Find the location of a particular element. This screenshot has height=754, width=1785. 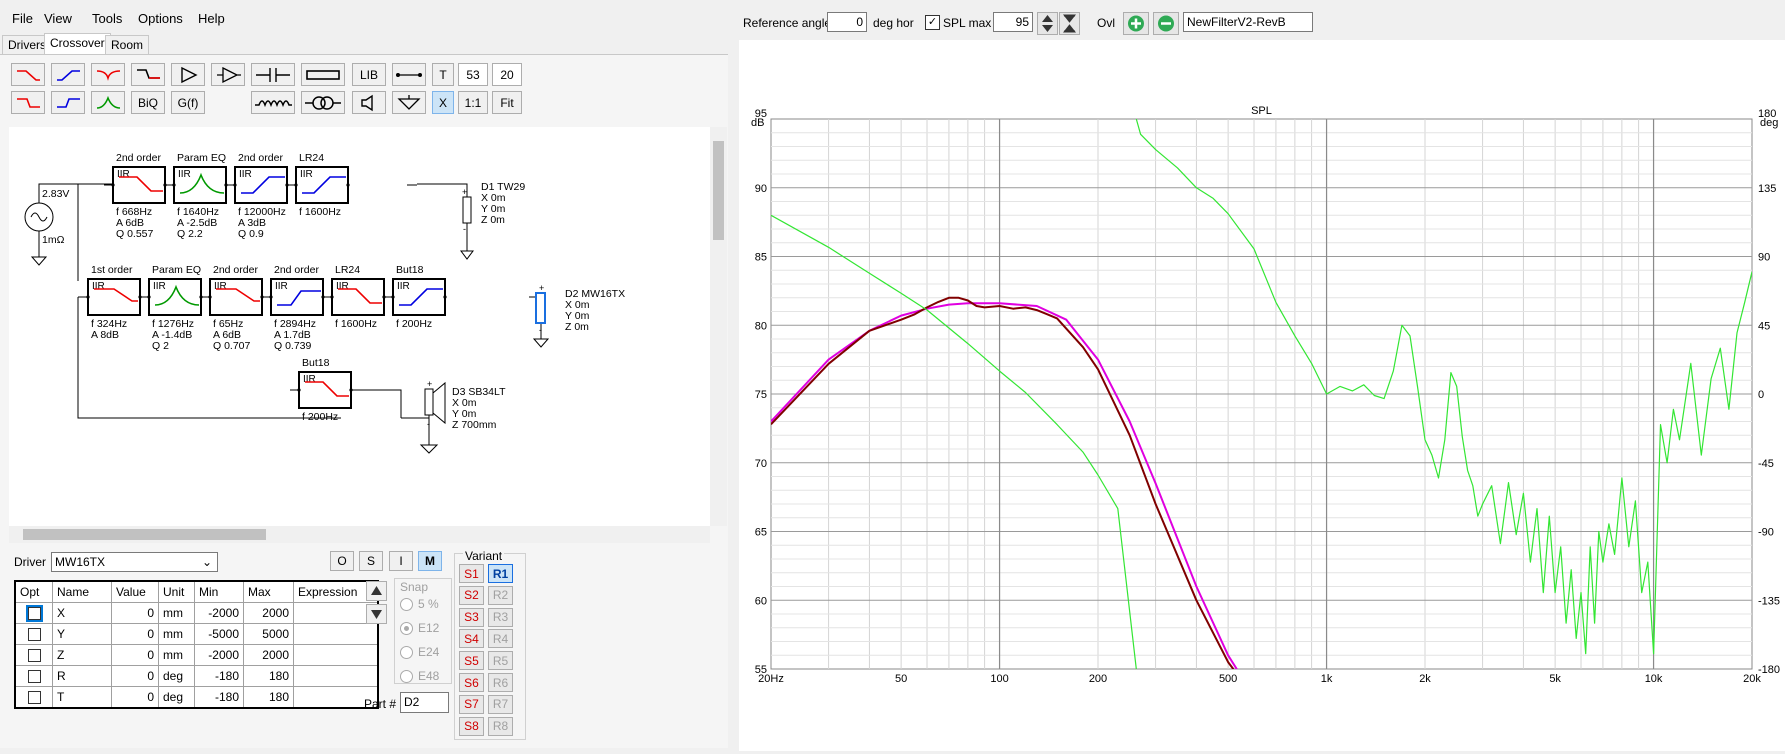

ground-icon is located at coordinates (409, 102).